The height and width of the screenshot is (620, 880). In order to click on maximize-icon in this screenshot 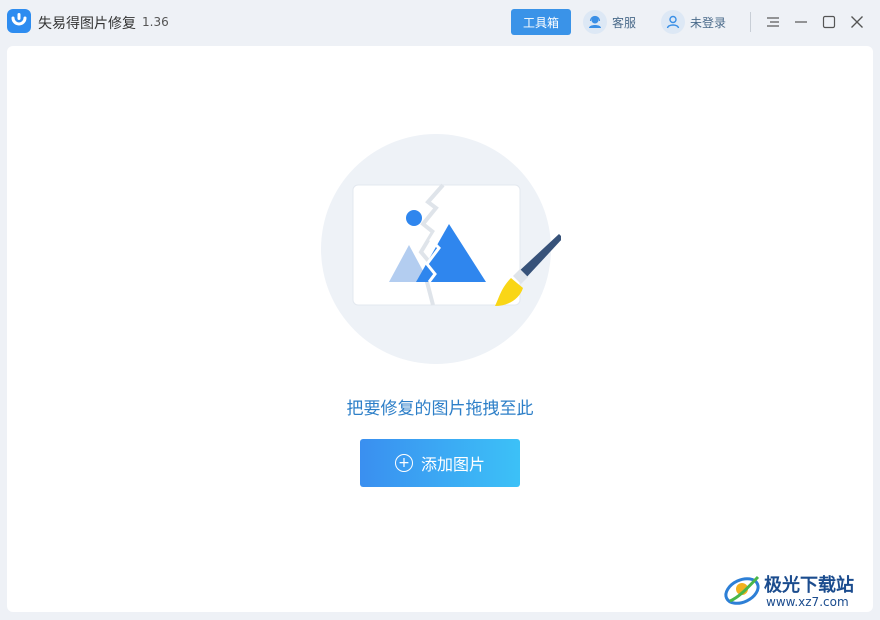, I will do `click(829, 22)`.